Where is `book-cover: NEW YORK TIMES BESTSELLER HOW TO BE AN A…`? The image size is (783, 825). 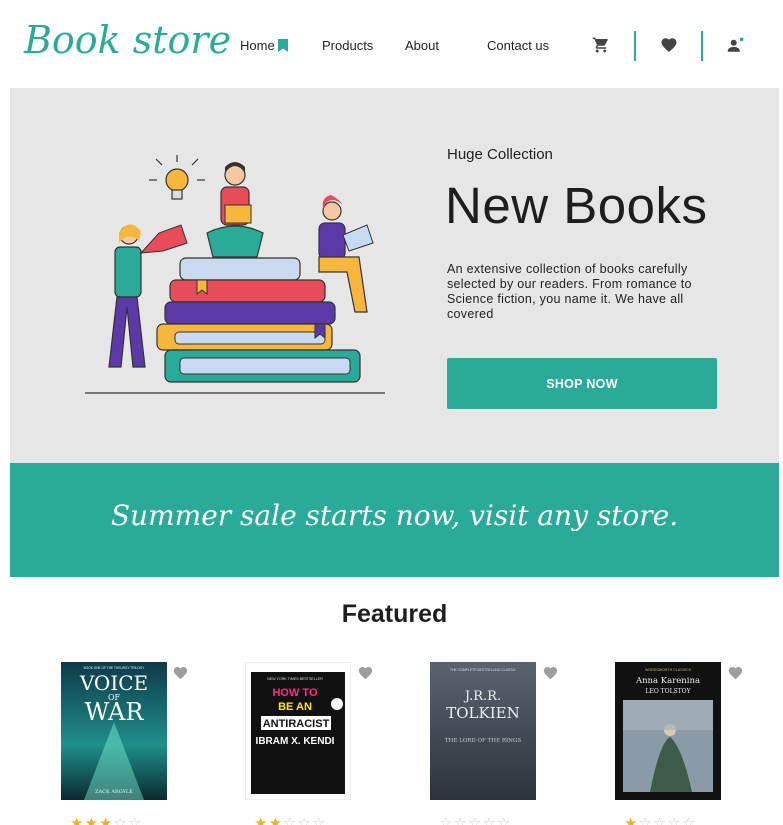
book-cover: NEW YORK TIMES BESTSELLER HOW TO BE AN A… is located at coordinates (298, 731).